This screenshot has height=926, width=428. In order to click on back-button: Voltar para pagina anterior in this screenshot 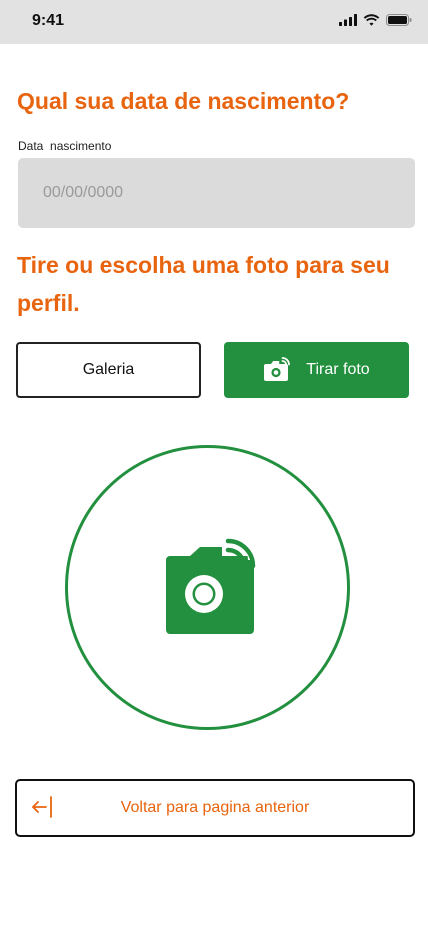, I will do `click(215, 808)`.